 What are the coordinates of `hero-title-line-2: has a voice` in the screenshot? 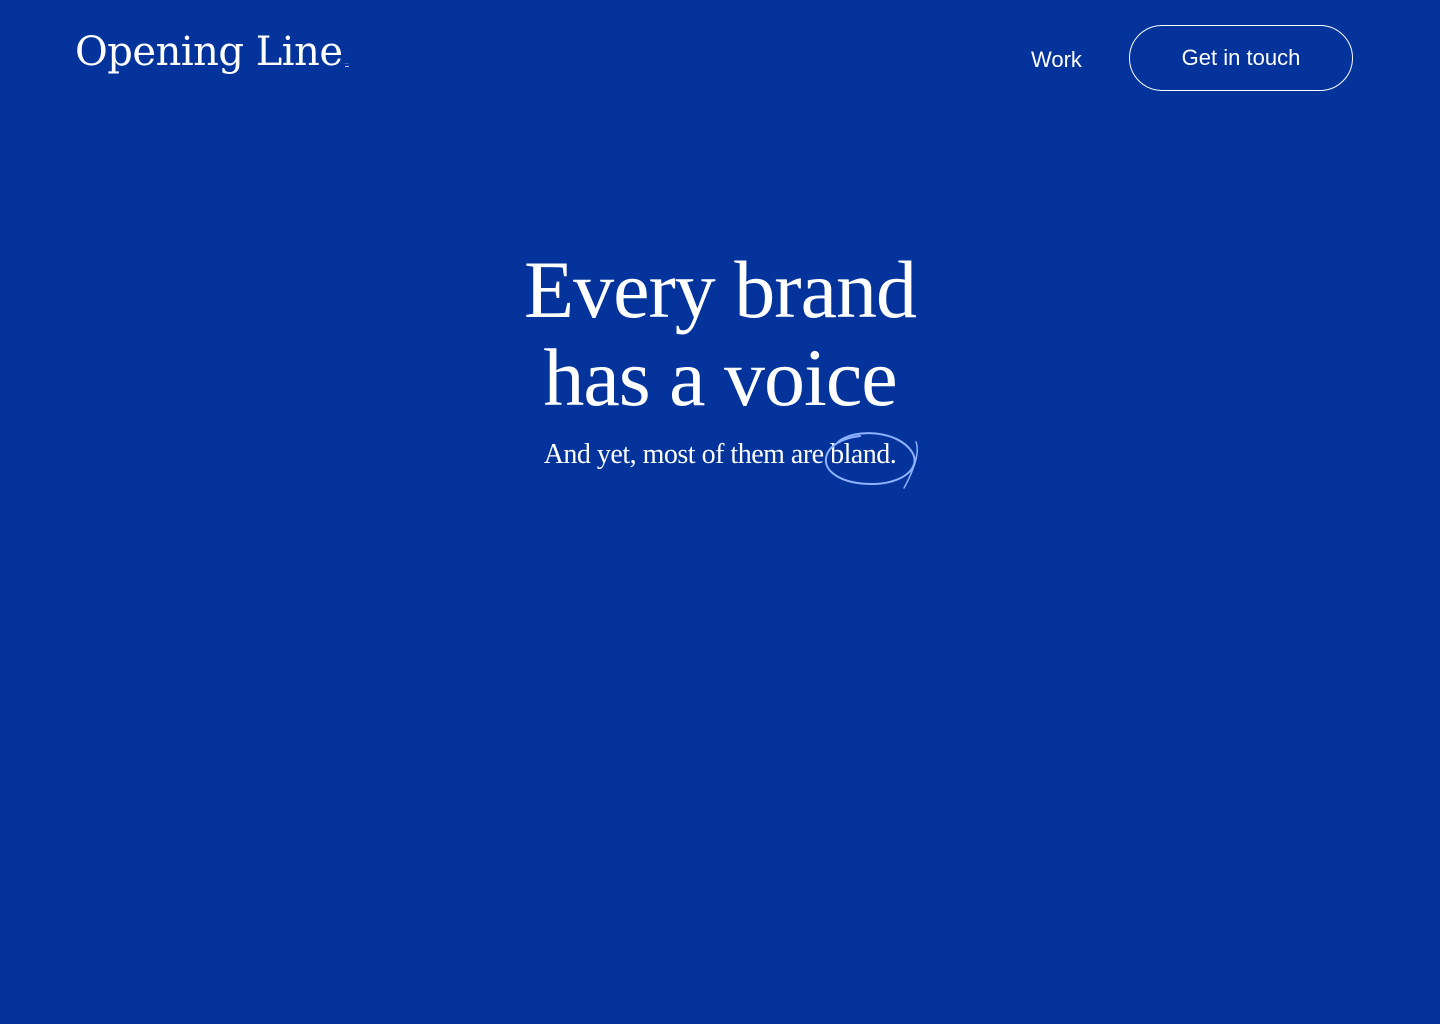 It's located at (720, 377).